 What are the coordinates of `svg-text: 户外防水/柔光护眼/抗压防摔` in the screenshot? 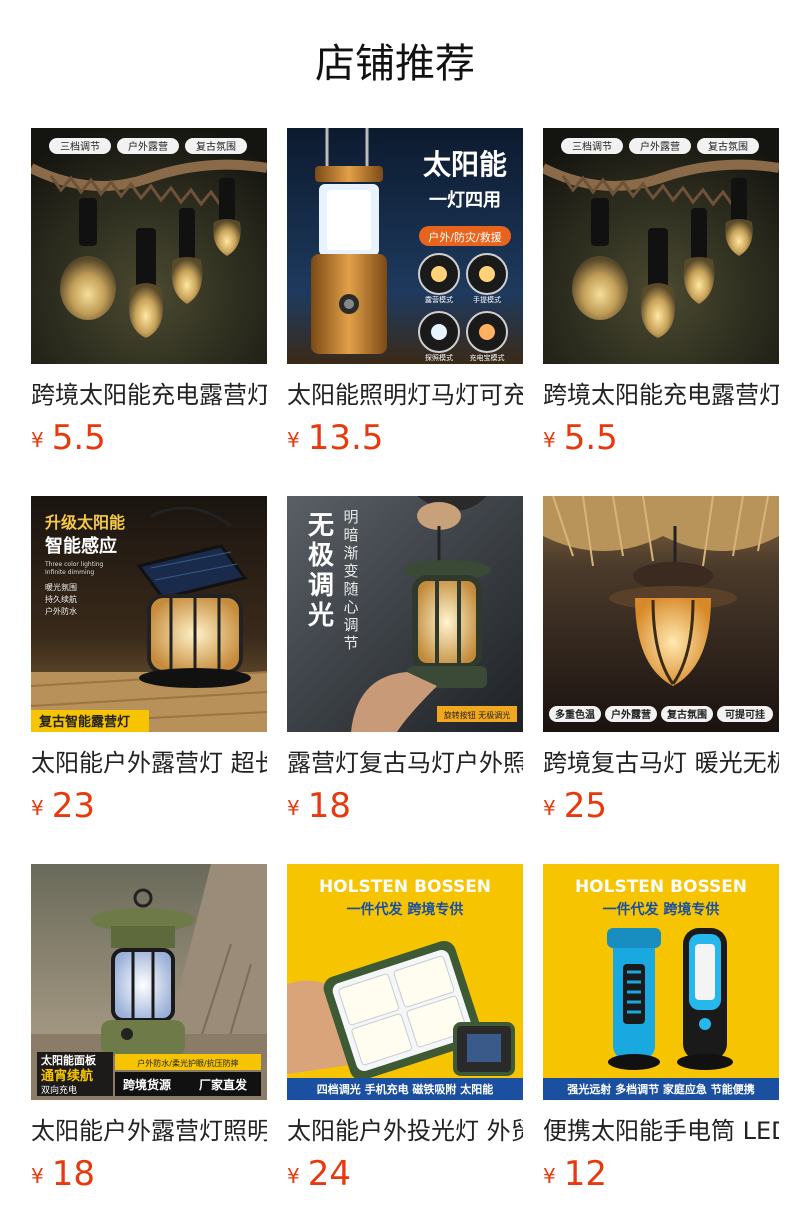 It's located at (187, 1063).